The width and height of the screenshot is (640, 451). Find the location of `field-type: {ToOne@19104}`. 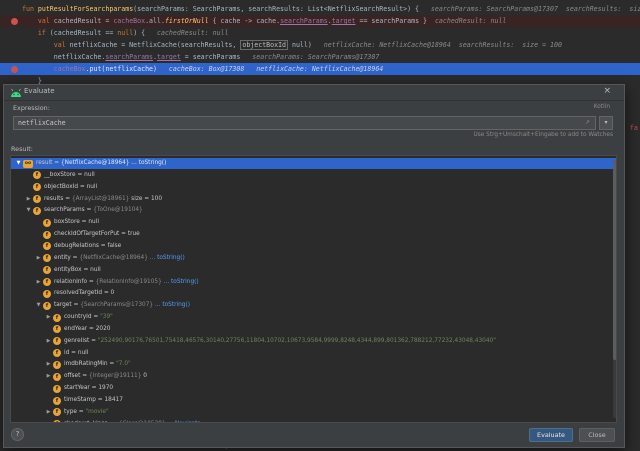

field-type: {ToOne@19104} is located at coordinates (118, 210).